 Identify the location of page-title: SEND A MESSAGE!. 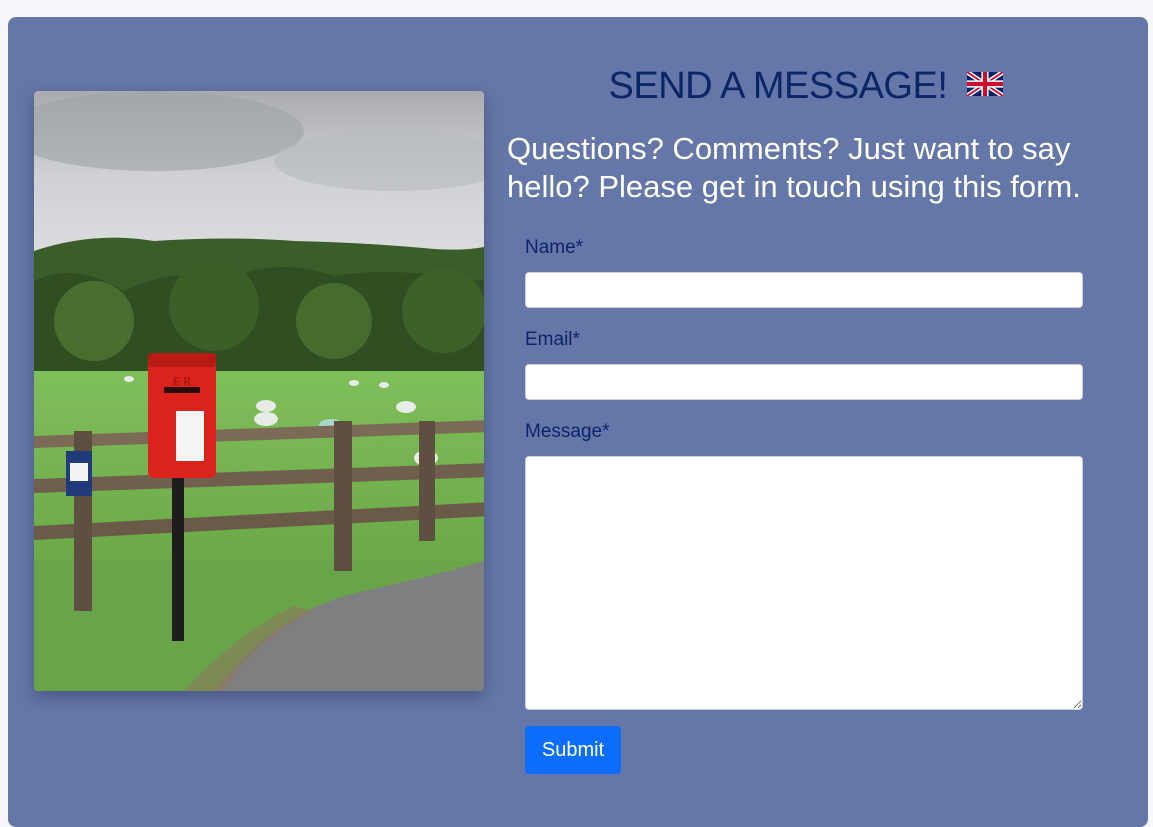
(806, 87).